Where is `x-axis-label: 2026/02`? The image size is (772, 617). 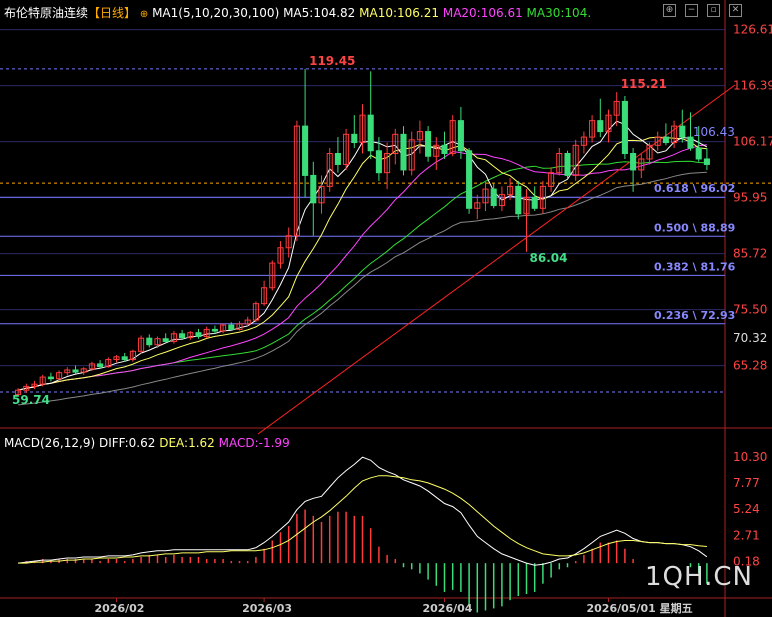
x-axis-label: 2026/02 is located at coordinates (120, 608).